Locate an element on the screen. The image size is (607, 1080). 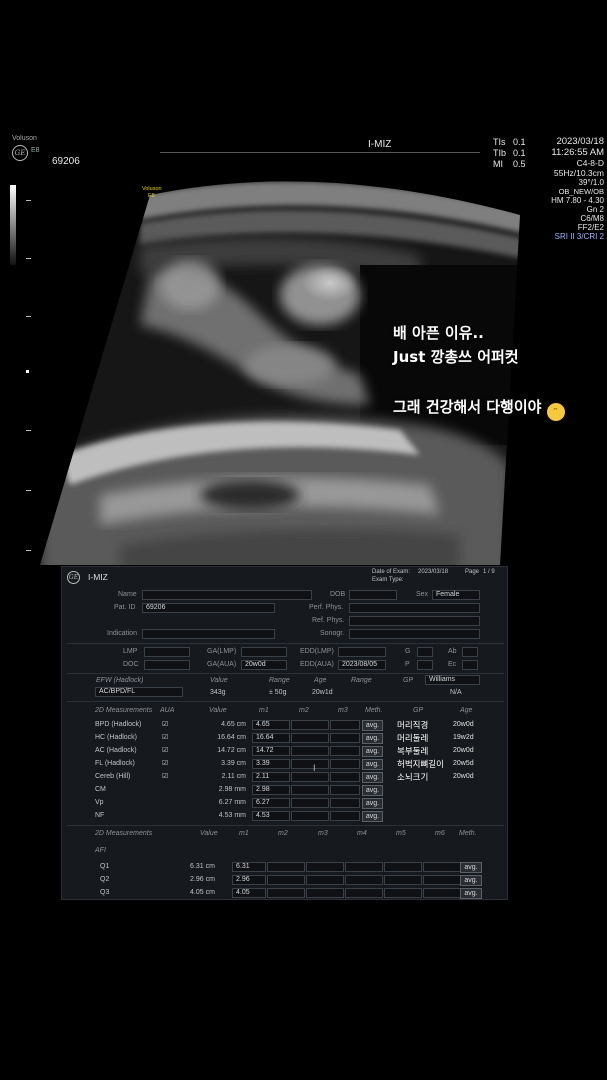
lmp-field is located at coordinates (167, 652).